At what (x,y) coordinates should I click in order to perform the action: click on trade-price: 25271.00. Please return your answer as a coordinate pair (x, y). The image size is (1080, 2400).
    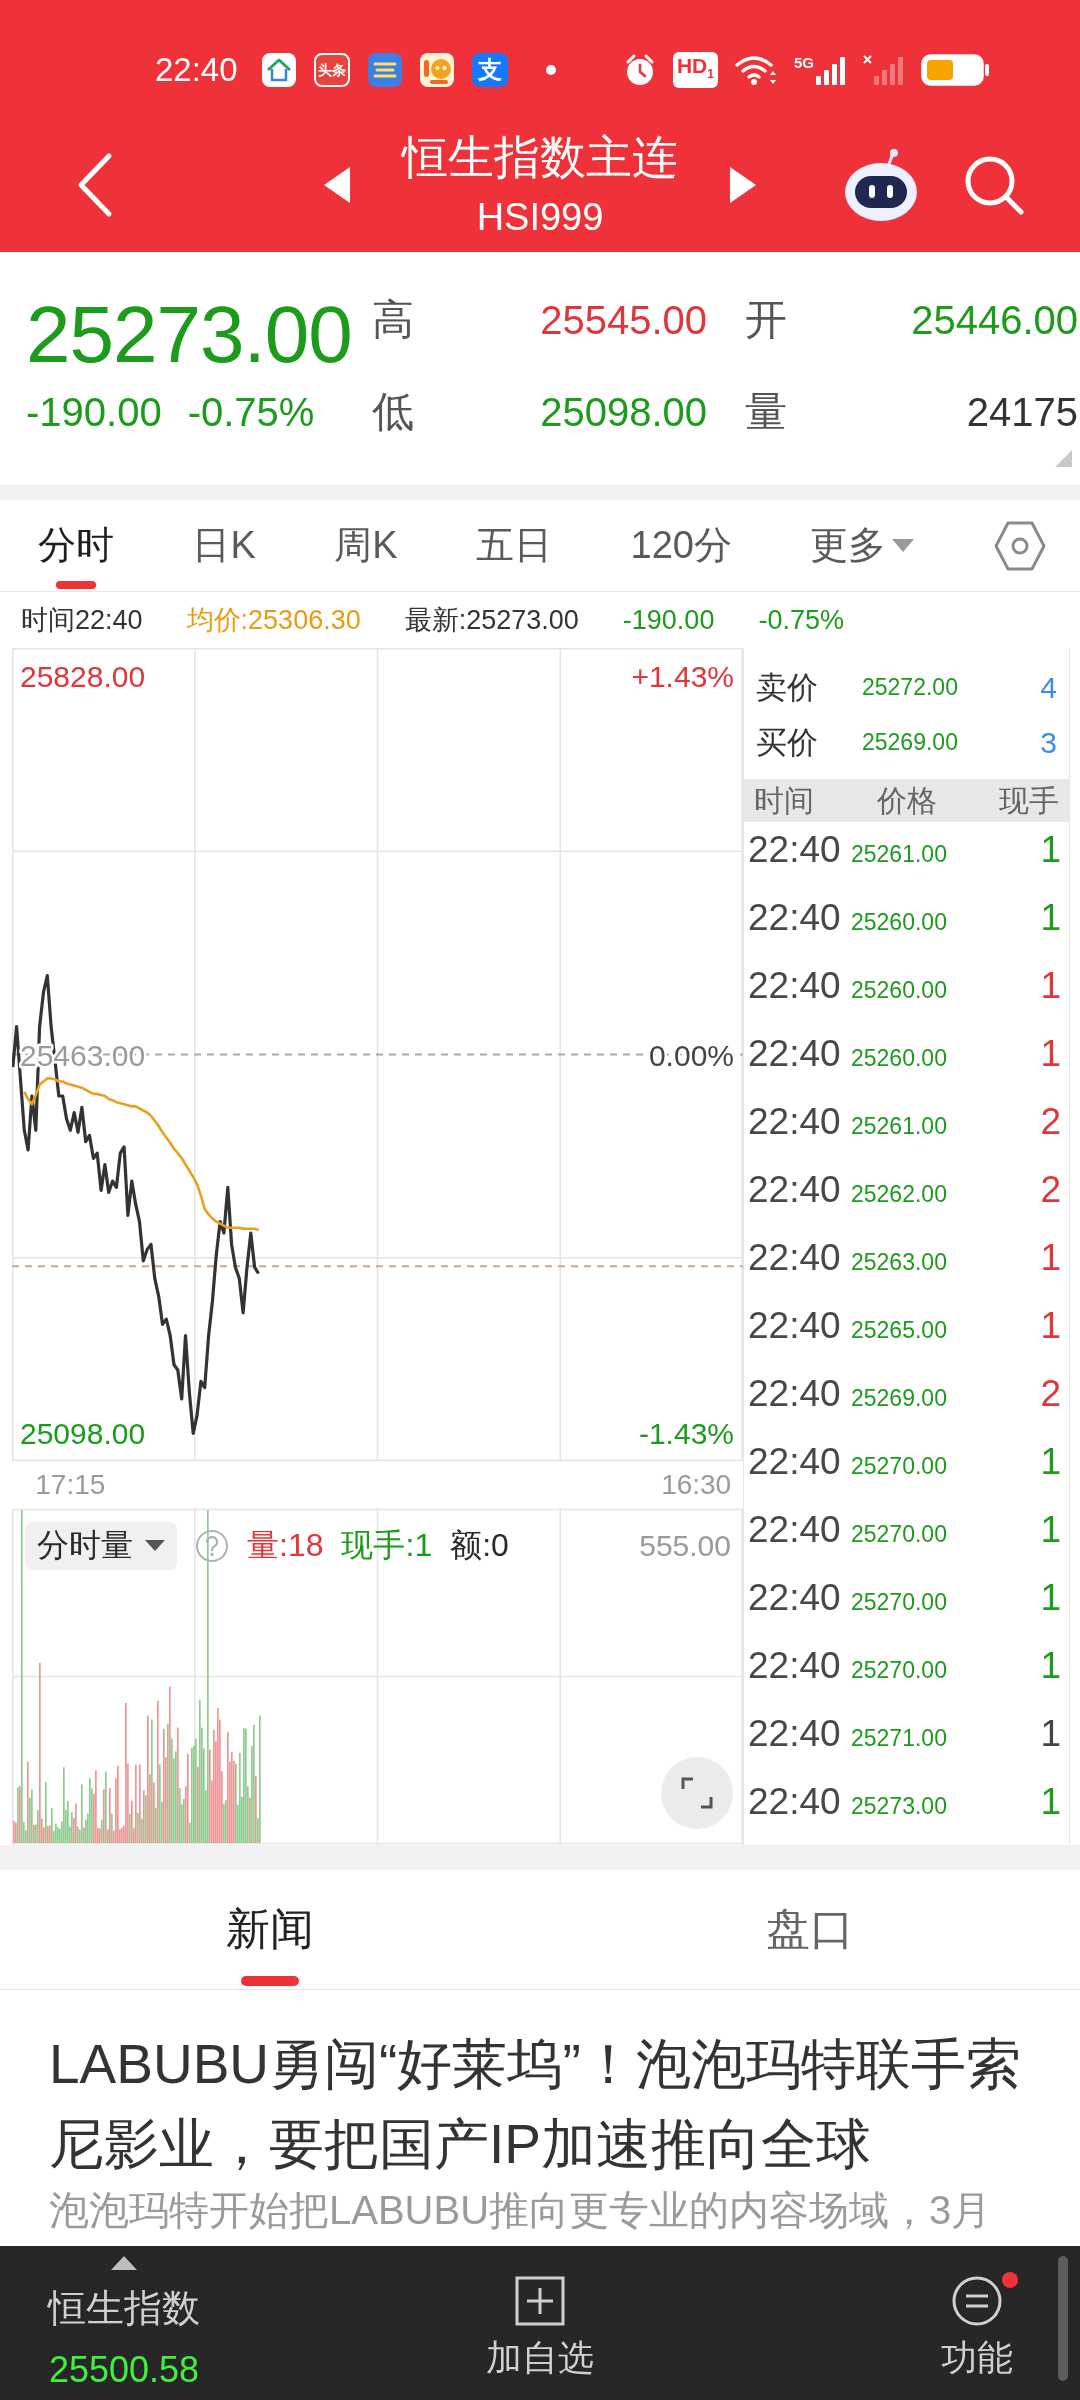
    Looking at the image, I should click on (899, 1738).